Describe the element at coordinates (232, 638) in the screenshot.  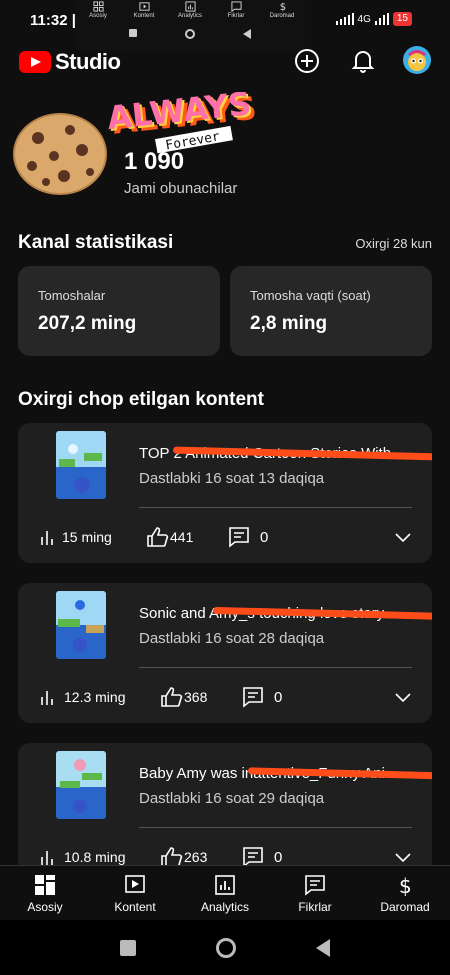
I see `video-subtitle: Dastlabki 16 soat 28 daqiqa` at that location.